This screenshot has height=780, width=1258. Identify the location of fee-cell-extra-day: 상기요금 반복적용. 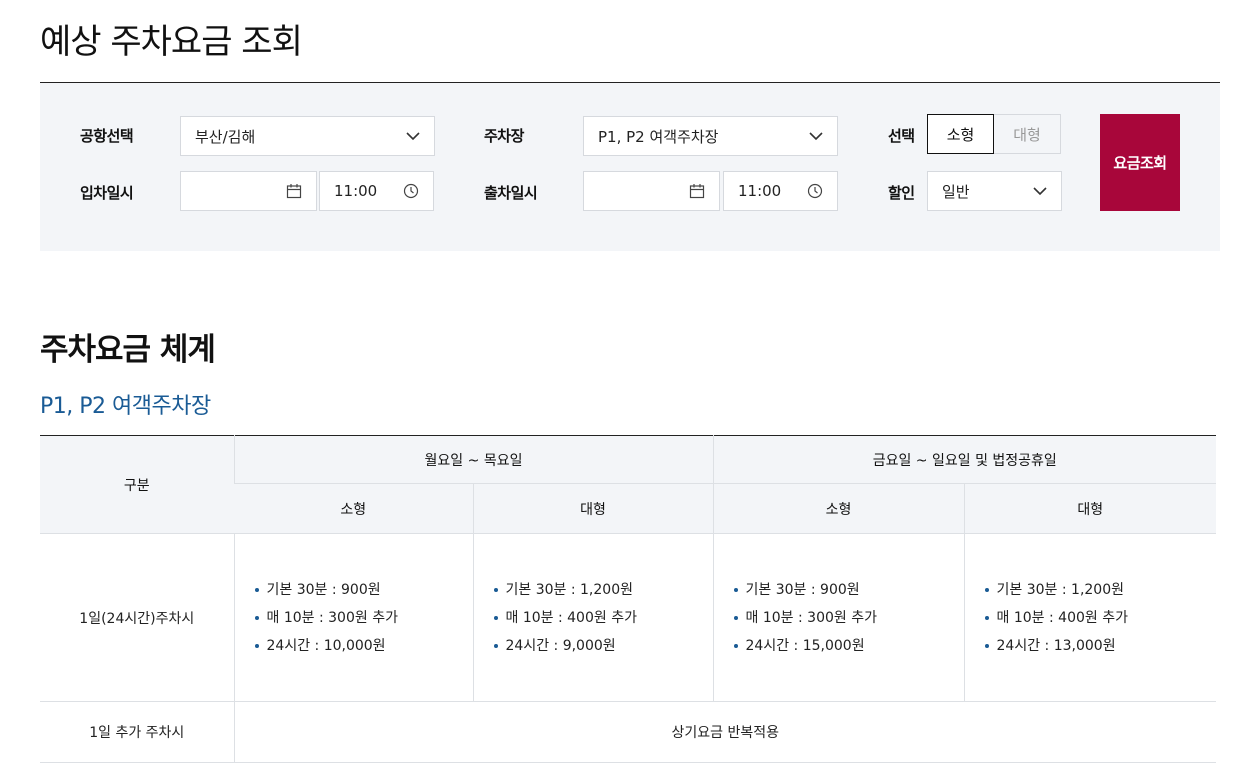
(725, 732).